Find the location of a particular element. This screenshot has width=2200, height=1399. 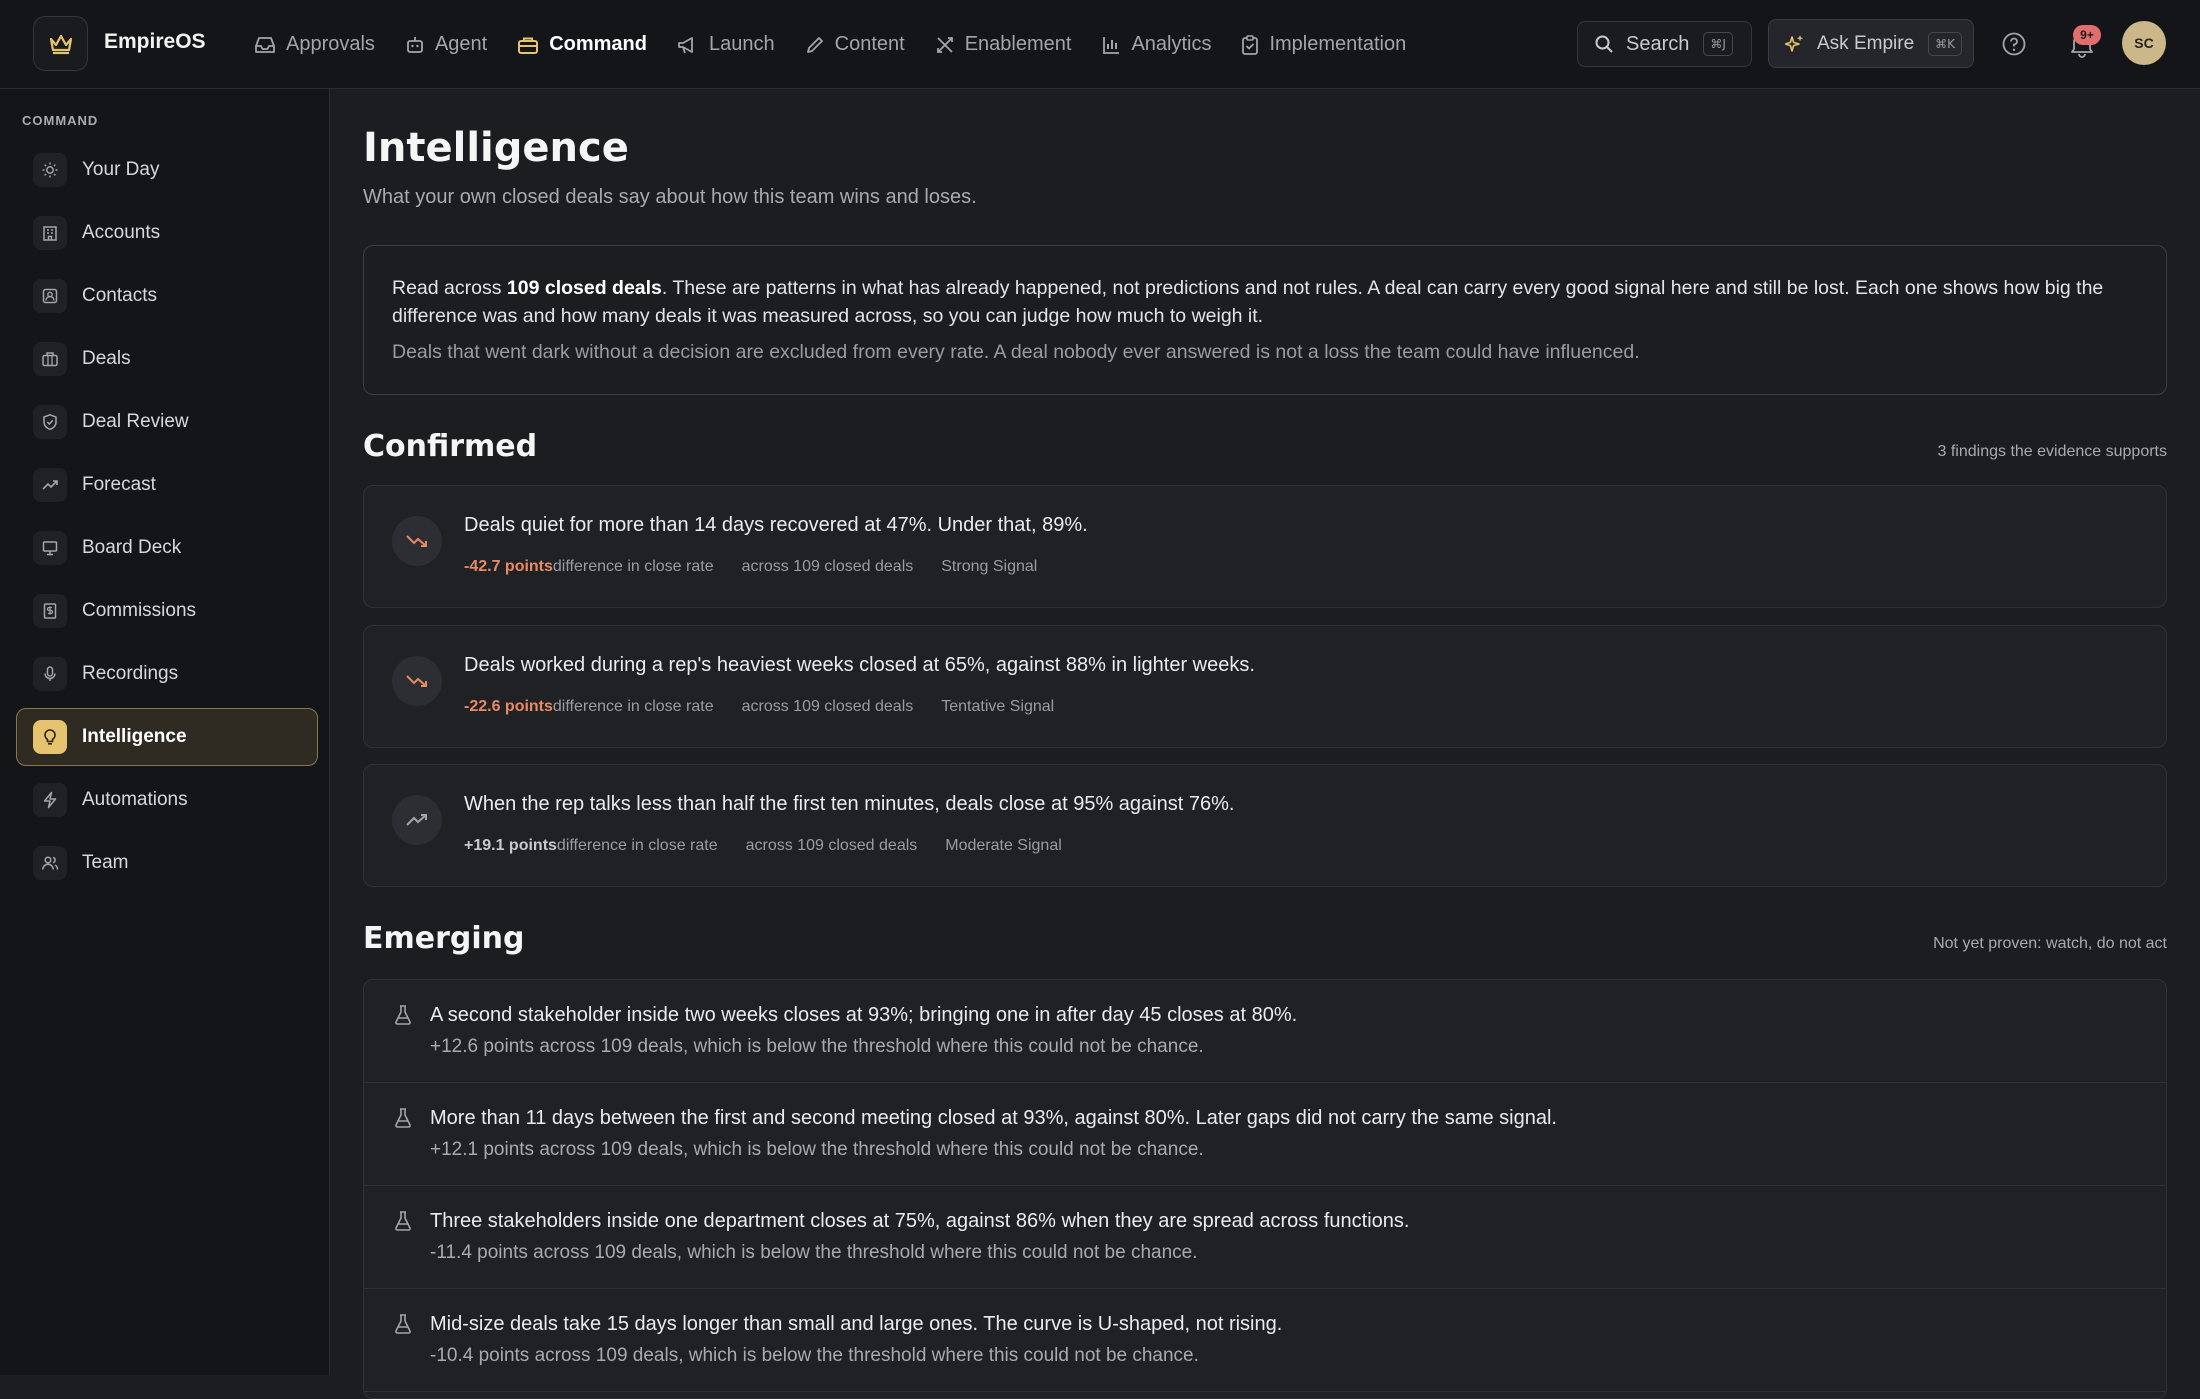

sidebar-item-commissions: Commissions is located at coordinates (167, 611).